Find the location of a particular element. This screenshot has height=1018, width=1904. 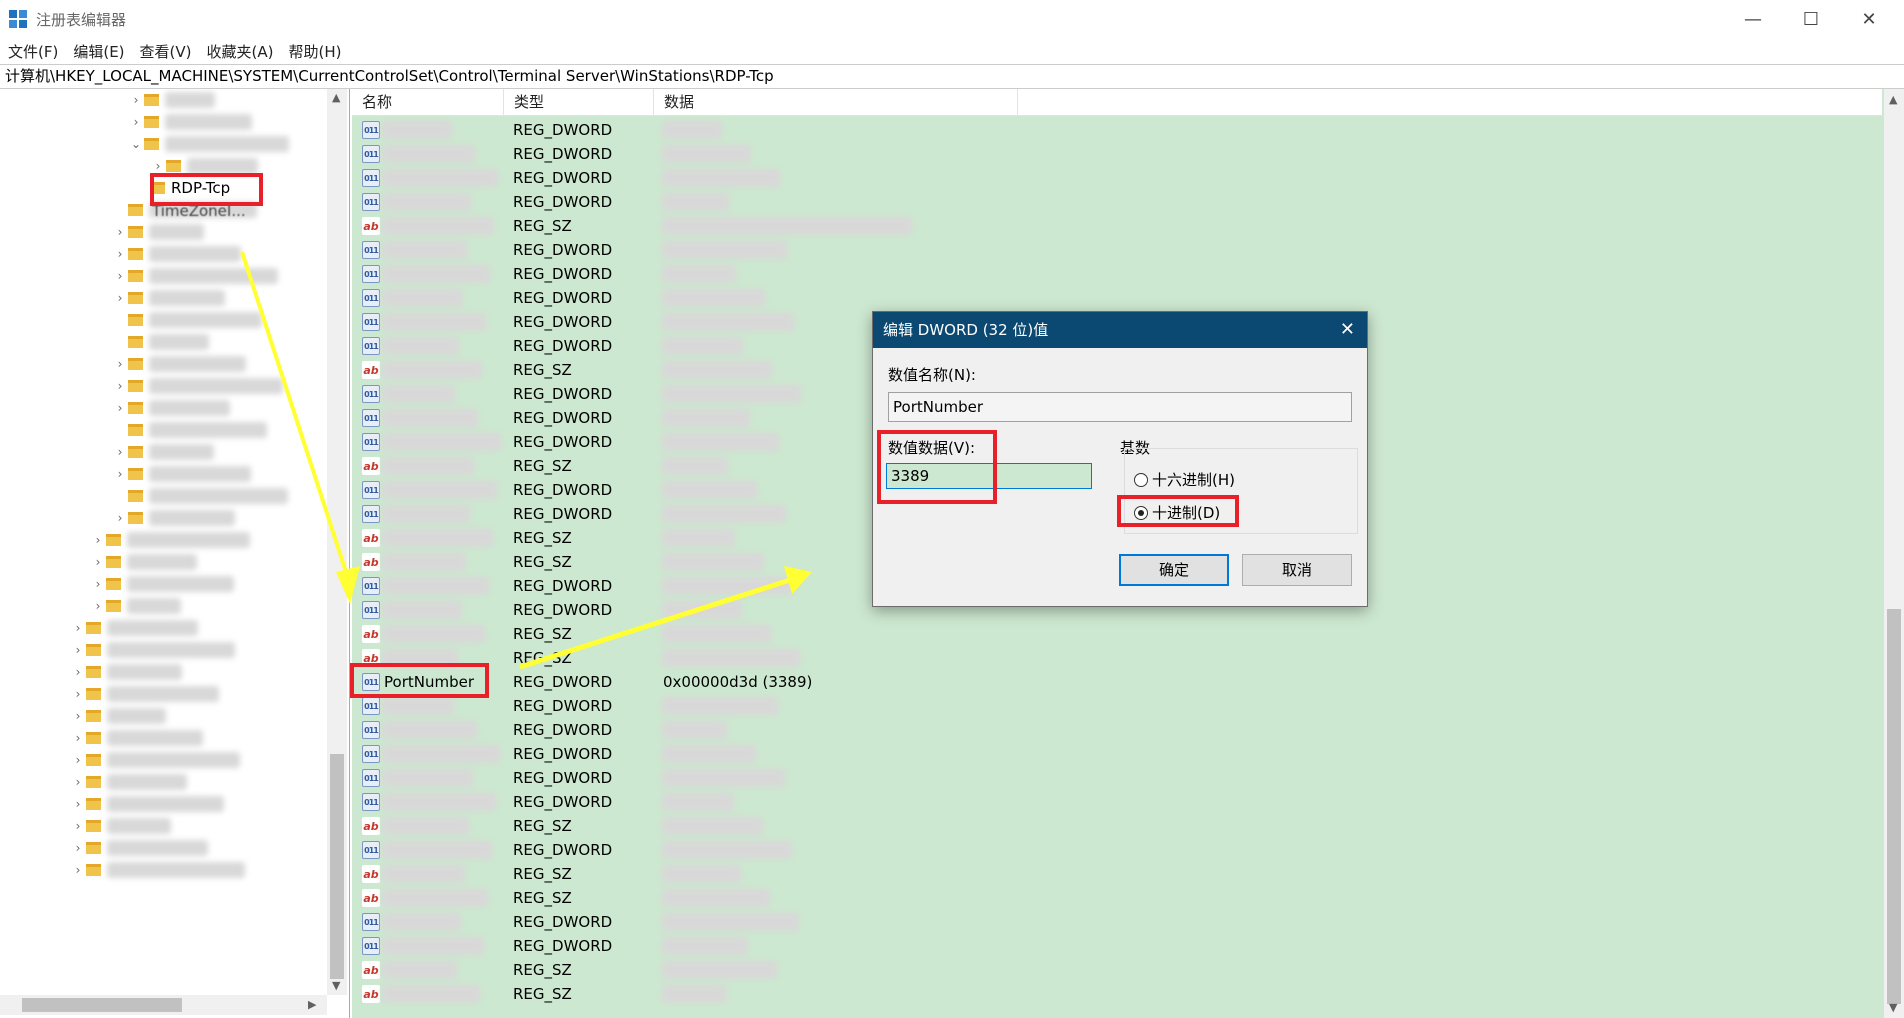

menu-favorites: 收藏夹(A) is located at coordinates (240, 51).